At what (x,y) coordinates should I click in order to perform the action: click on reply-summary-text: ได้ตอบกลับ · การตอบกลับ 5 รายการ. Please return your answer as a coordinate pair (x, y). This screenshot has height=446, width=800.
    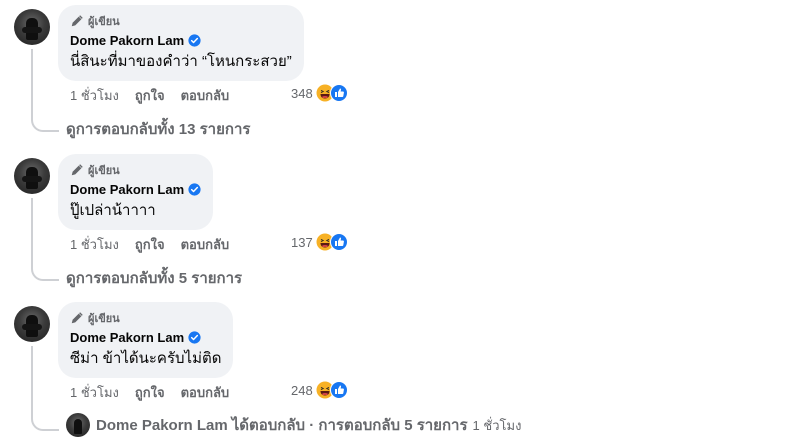
    Looking at the image, I should click on (349, 425).